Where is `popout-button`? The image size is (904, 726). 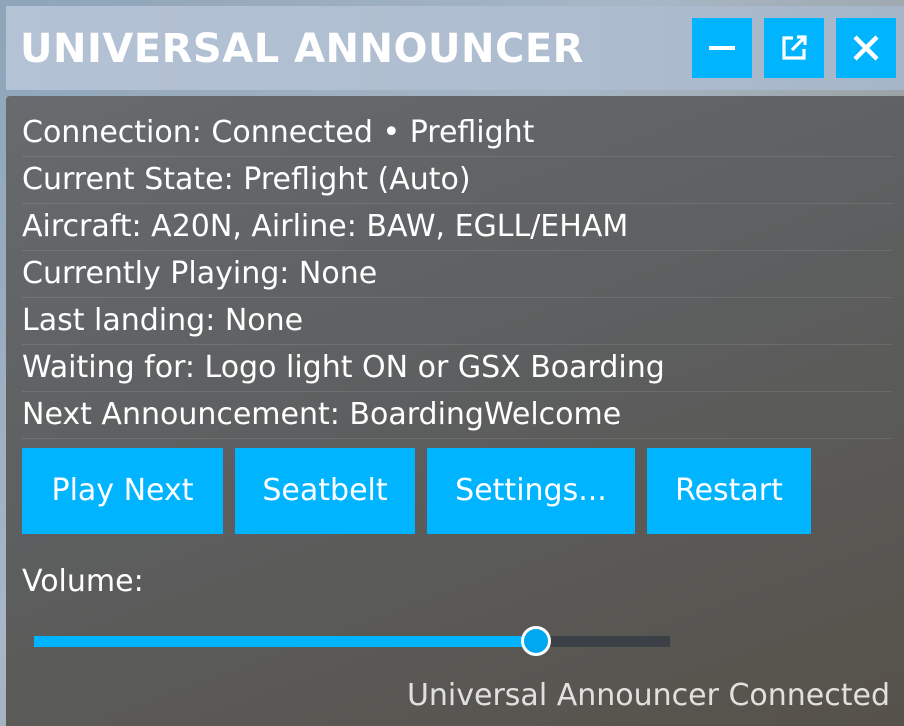
popout-button is located at coordinates (794, 48).